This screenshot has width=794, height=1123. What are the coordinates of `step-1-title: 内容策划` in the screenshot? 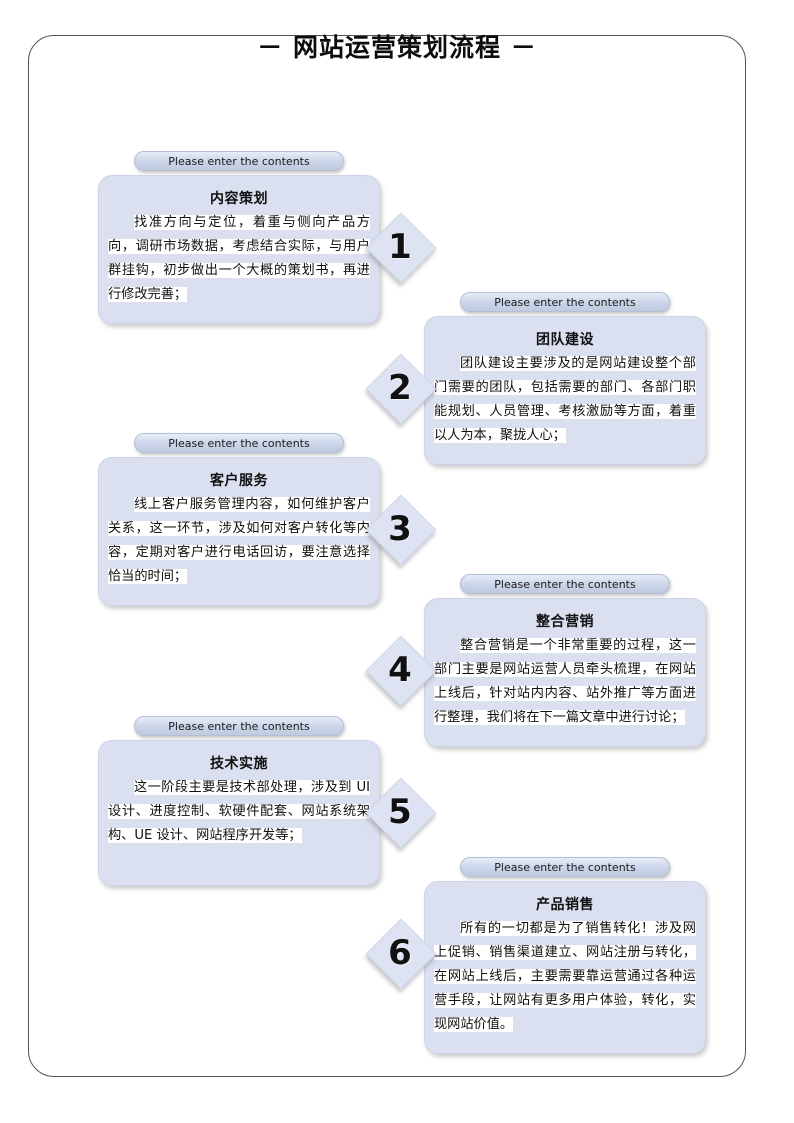 It's located at (239, 199).